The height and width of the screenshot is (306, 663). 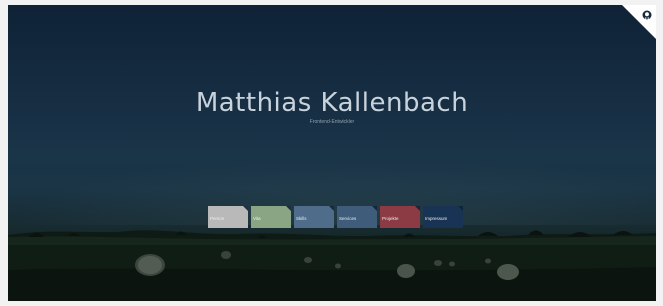 What do you see at coordinates (314, 217) in the screenshot?
I see `nav-item-skills: Skills` at bounding box center [314, 217].